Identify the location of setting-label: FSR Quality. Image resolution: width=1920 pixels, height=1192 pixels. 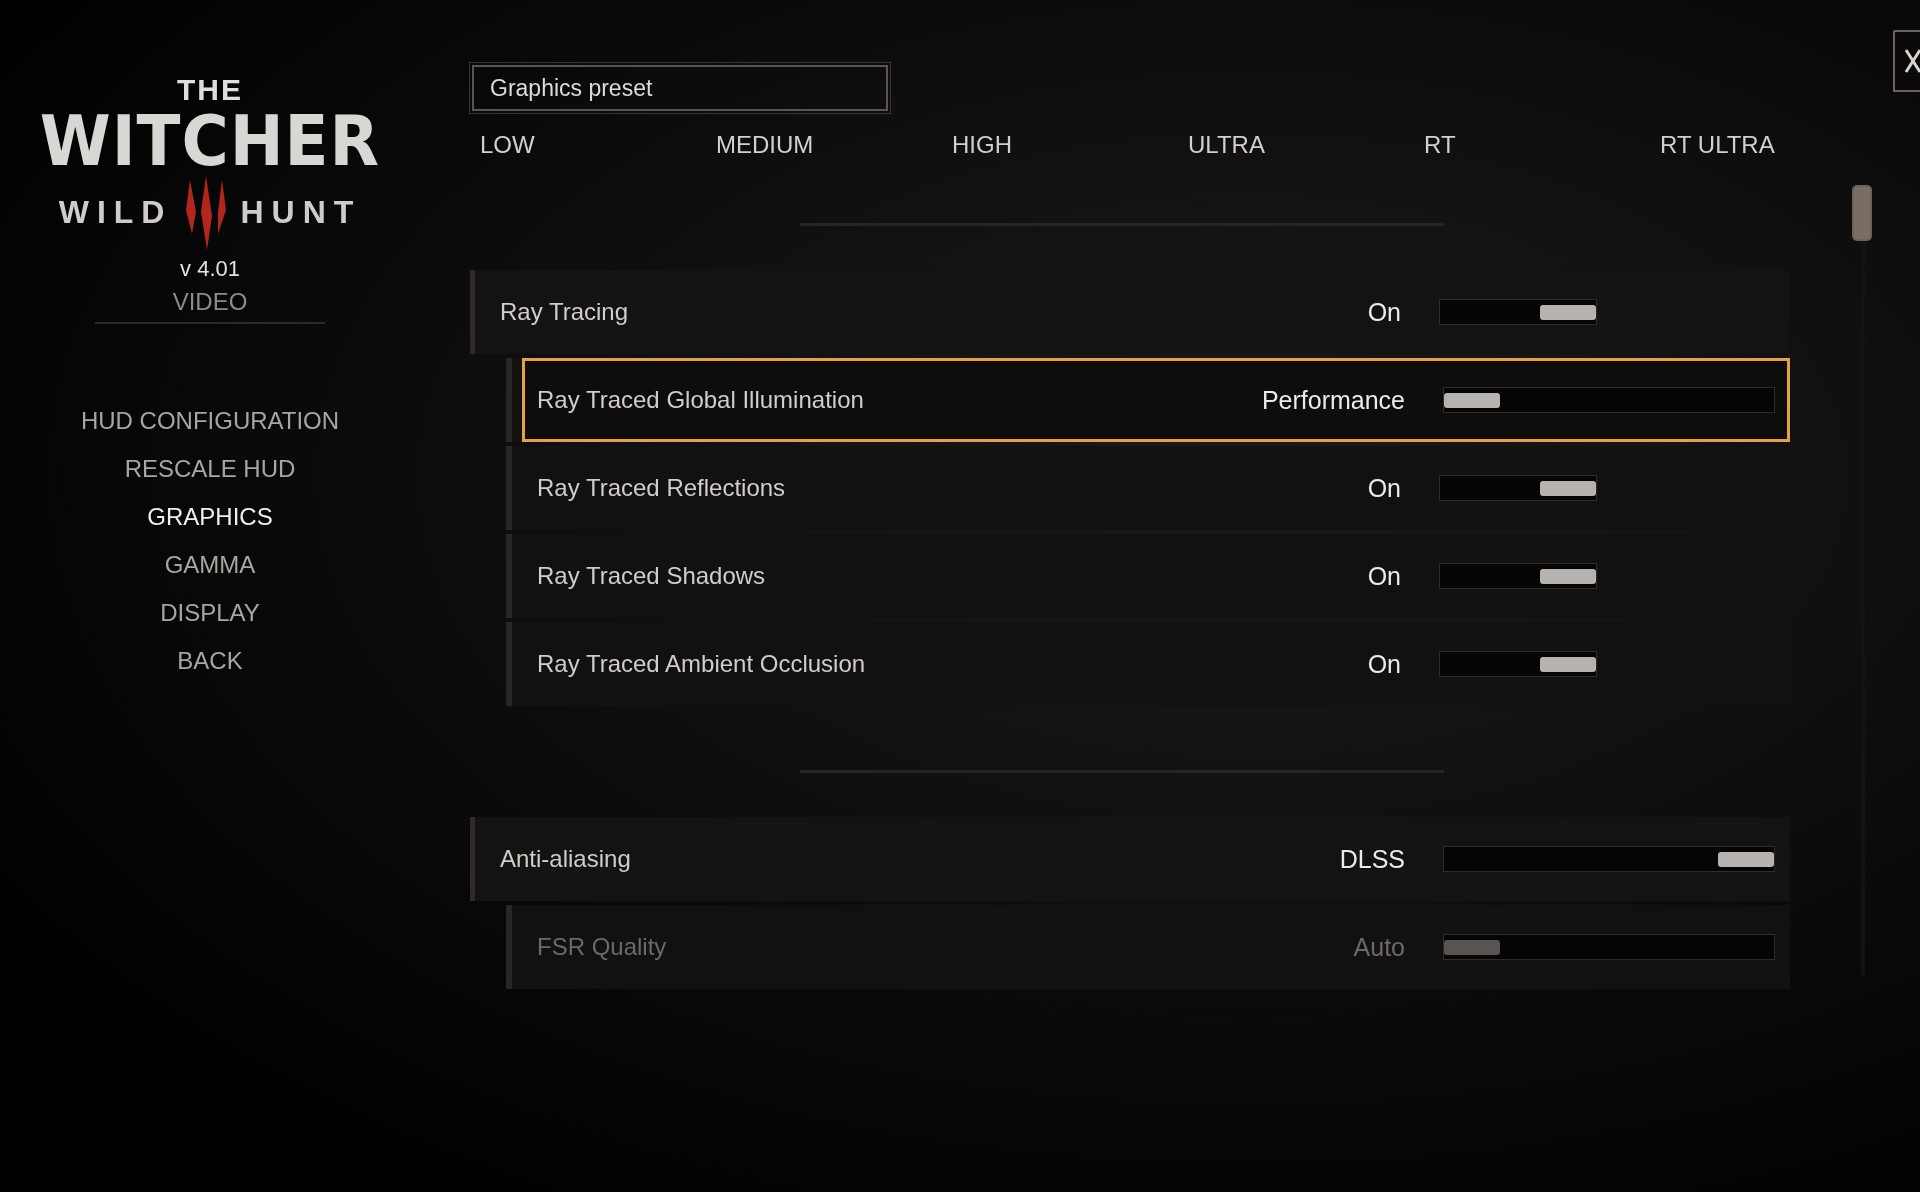
(602, 947).